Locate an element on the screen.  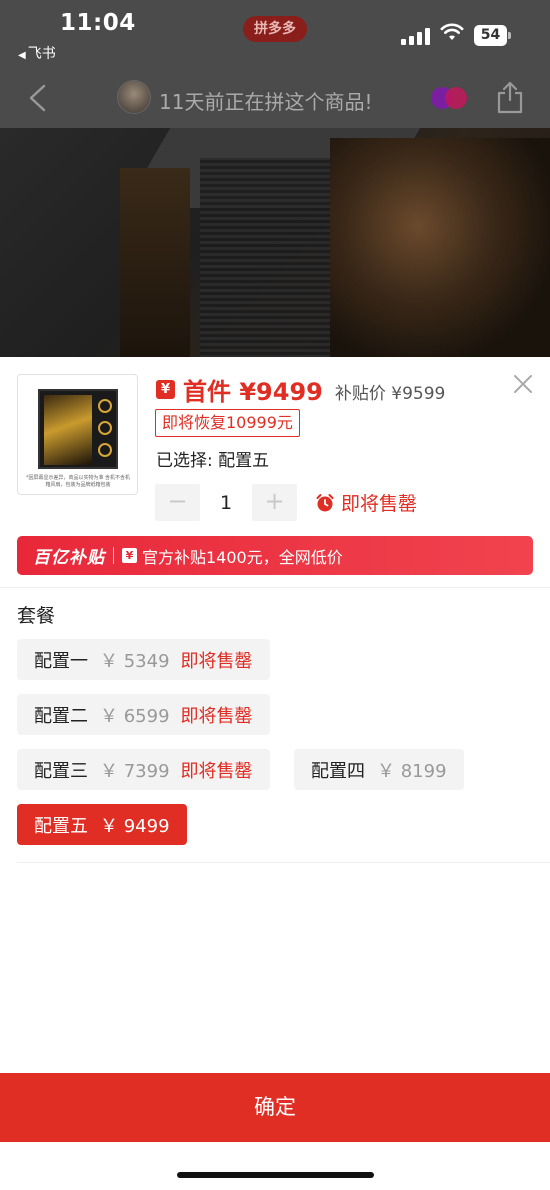
brand-badge: 拼多多 is located at coordinates (275, 29).